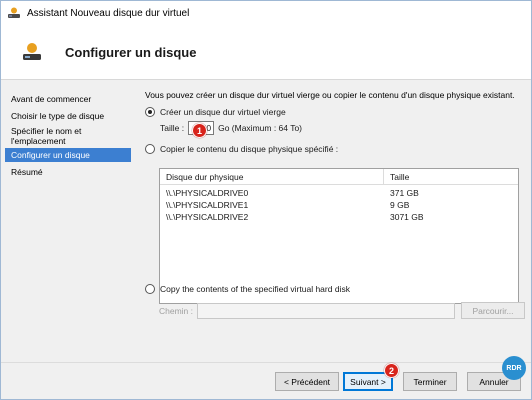  Describe the element at coordinates (336, 112) in the screenshot. I see `option-blank-row: Créer un disque dur virtuel vierge` at that location.